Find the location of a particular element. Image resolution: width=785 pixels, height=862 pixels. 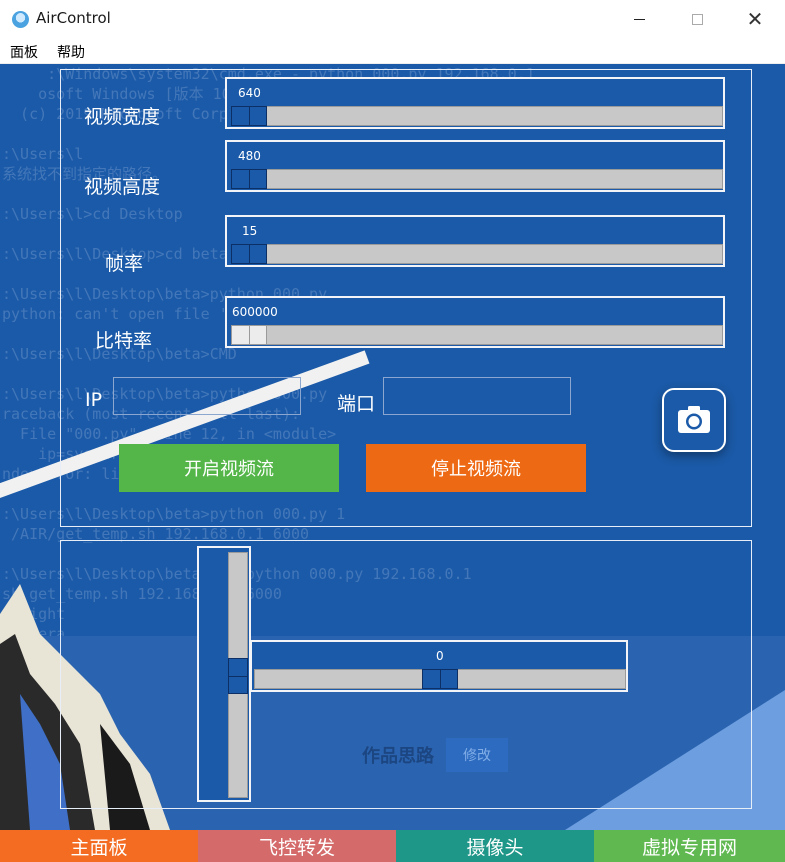

video-height-track is located at coordinates (477, 179).